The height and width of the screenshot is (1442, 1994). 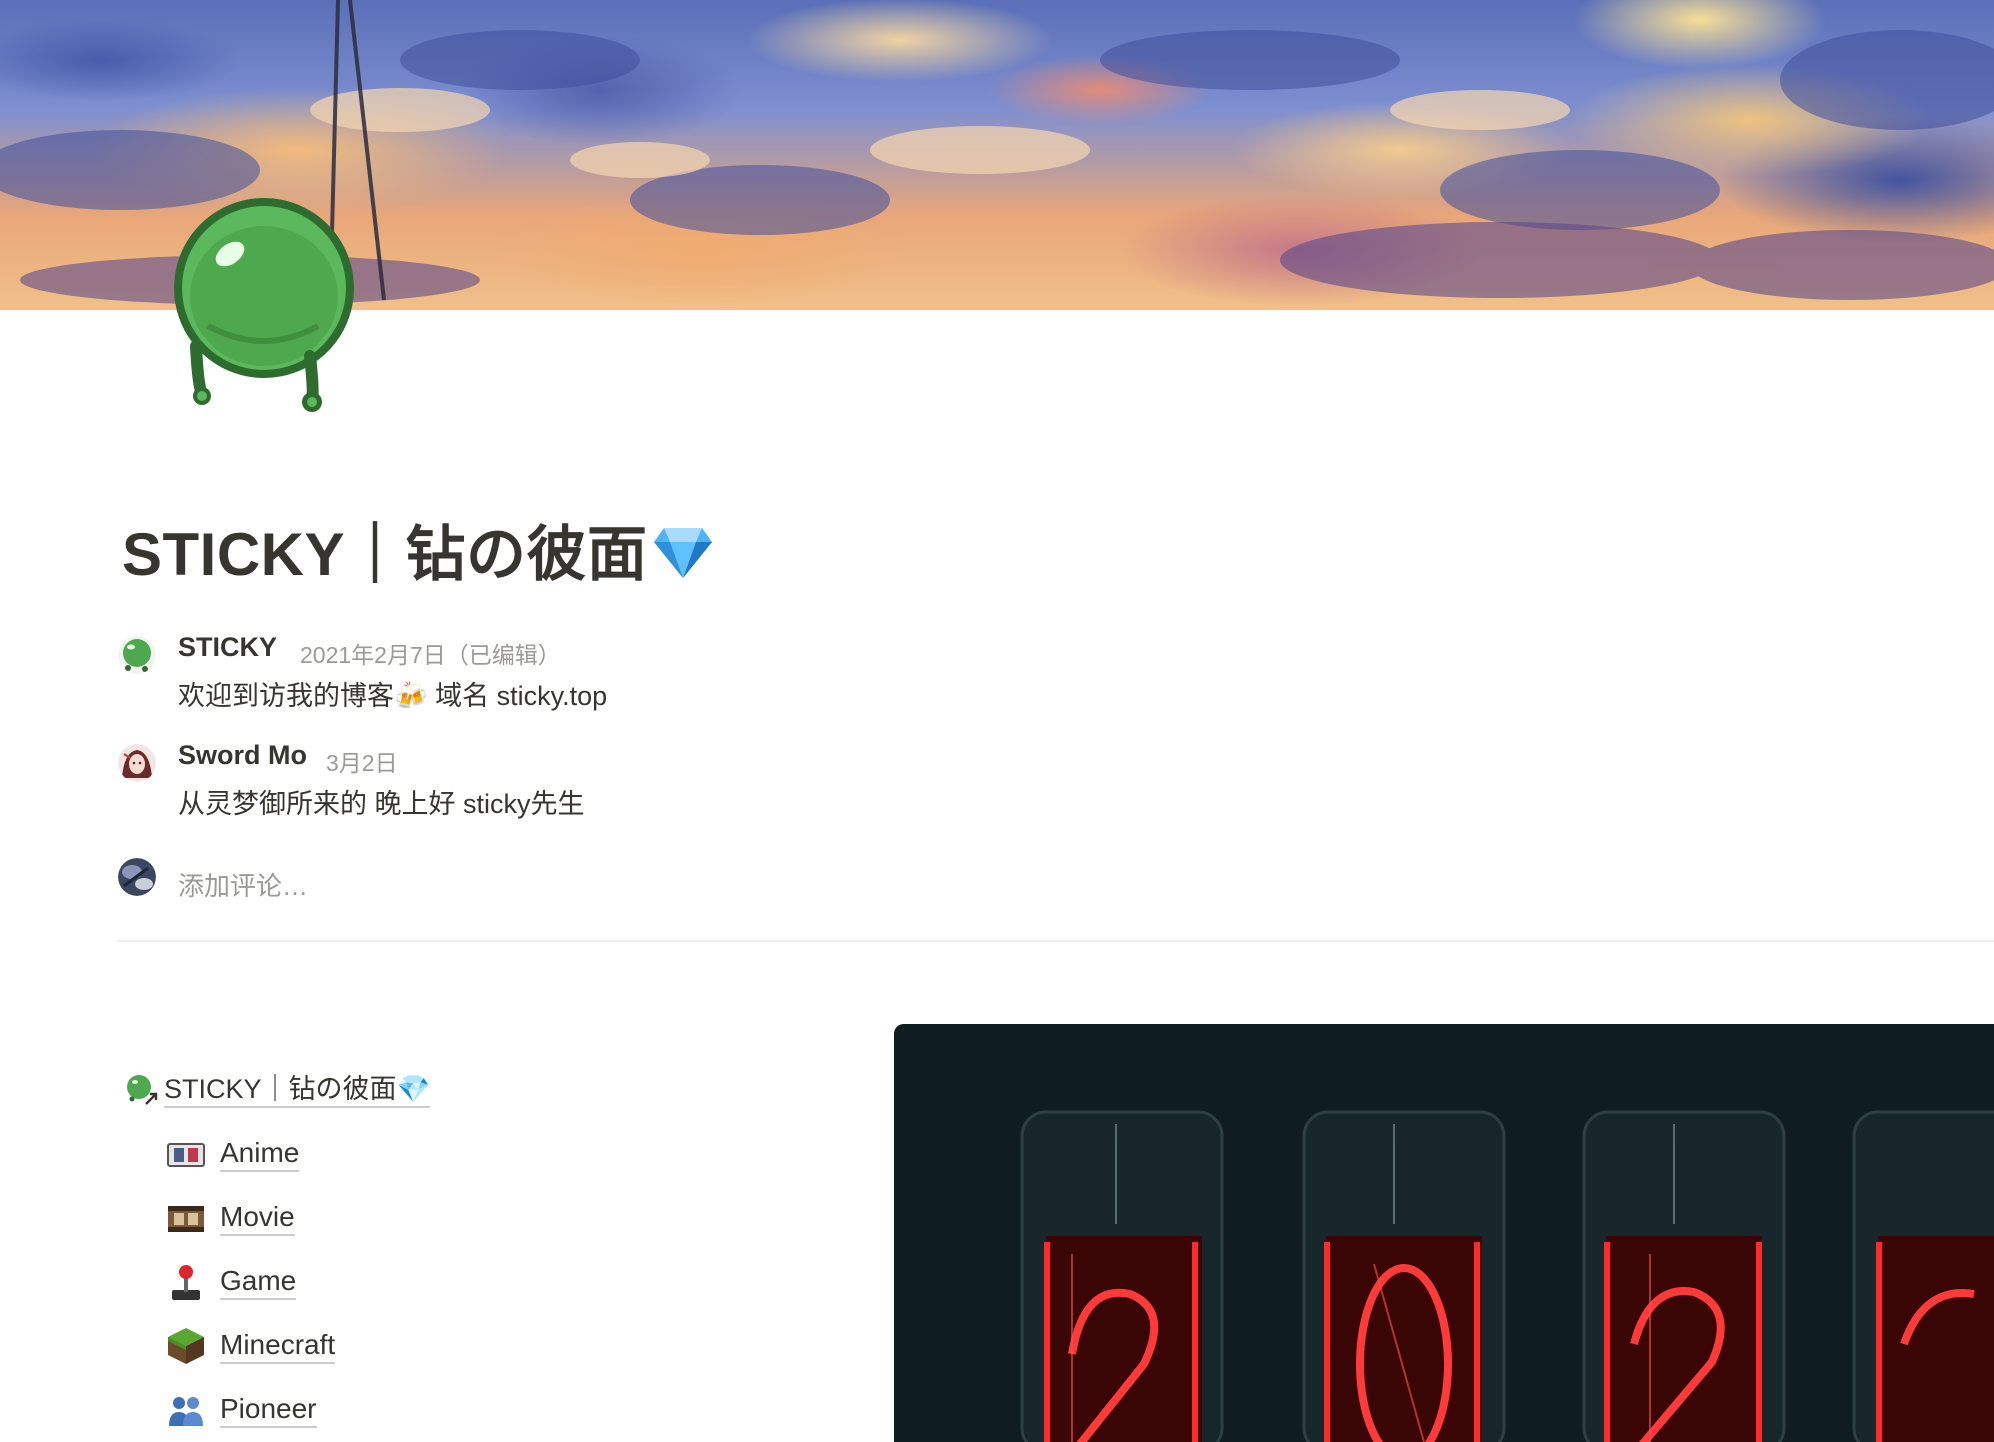 What do you see at coordinates (297, 1090) in the screenshot?
I see `link-root-label: STICKY｜钻の彼面💎` at bounding box center [297, 1090].